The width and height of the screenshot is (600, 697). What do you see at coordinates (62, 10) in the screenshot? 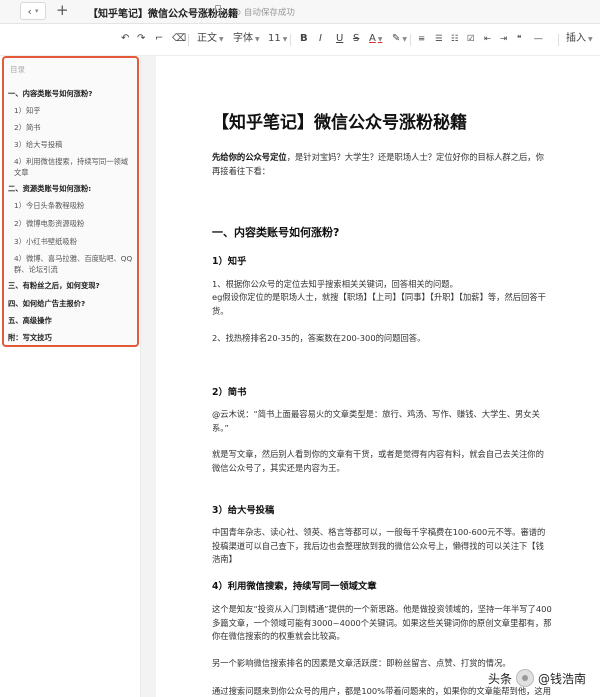
I see `new-tab-plus-icon: +` at bounding box center [62, 10].